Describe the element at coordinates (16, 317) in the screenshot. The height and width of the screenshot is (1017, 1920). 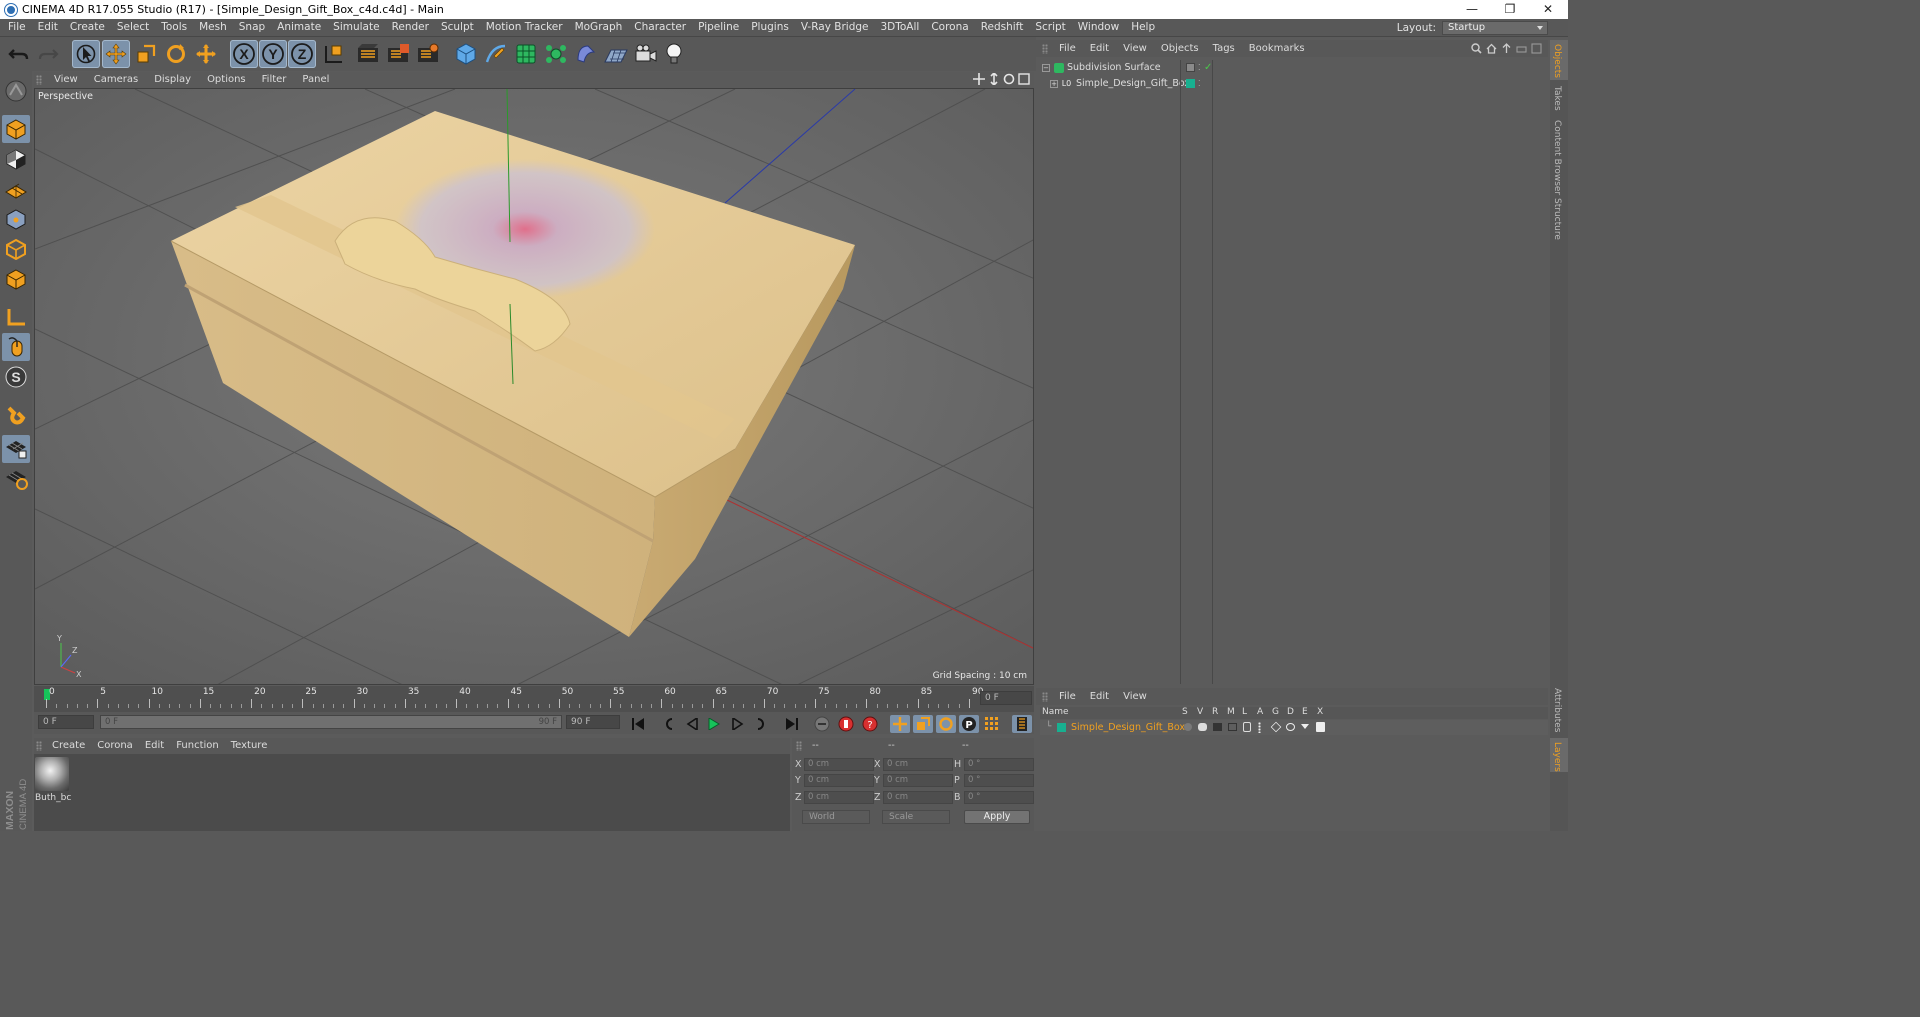
I see `tweak-mode-icon` at that location.